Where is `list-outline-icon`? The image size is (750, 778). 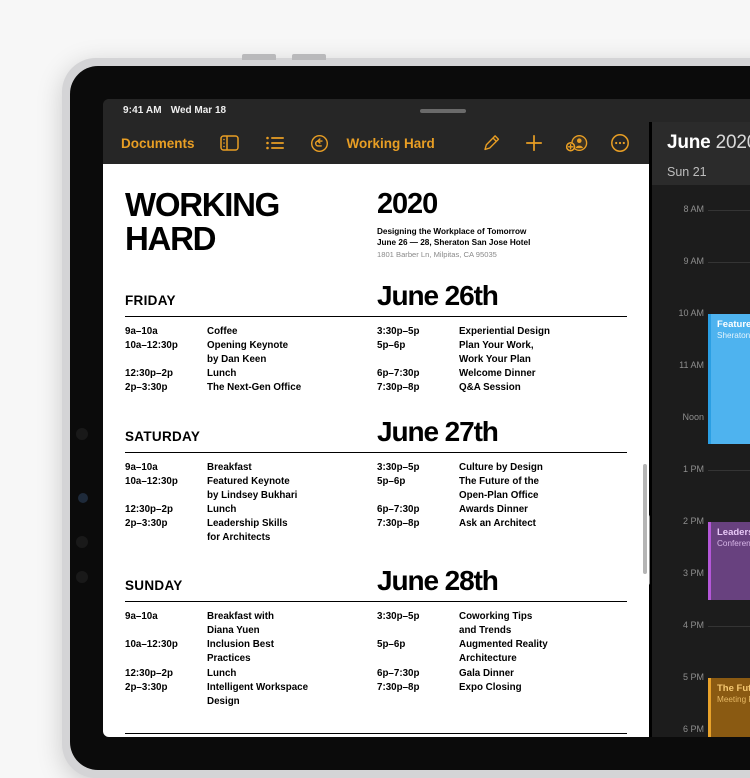 list-outline-icon is located at coordinates (275, 143).